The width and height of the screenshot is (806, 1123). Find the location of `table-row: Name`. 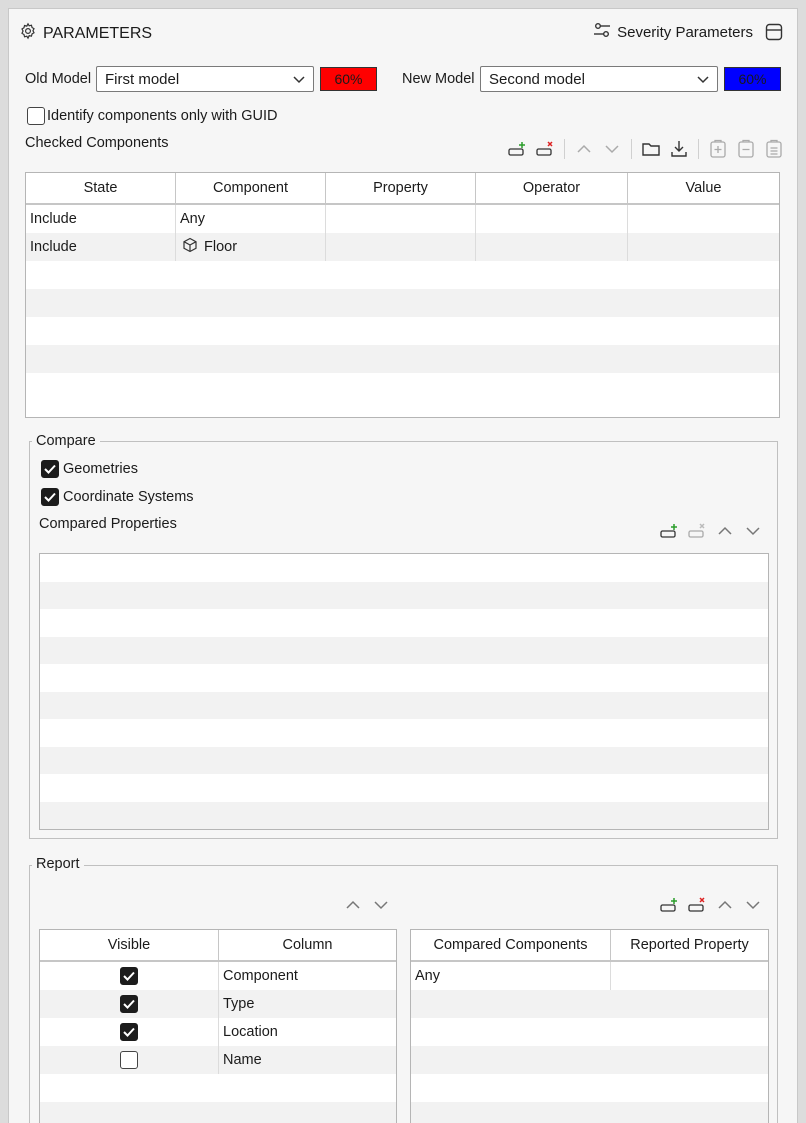

table-row: Name is located at coordinates (218, 1060).